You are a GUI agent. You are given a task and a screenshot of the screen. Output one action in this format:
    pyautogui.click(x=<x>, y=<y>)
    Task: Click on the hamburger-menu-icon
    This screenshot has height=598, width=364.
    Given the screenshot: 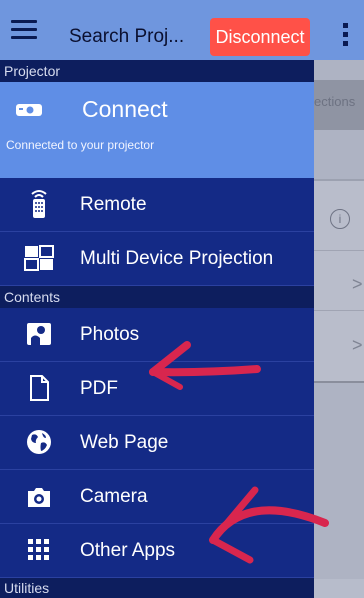 What is the action you would take?
    pyautogui.click(x=24, y=30)
    